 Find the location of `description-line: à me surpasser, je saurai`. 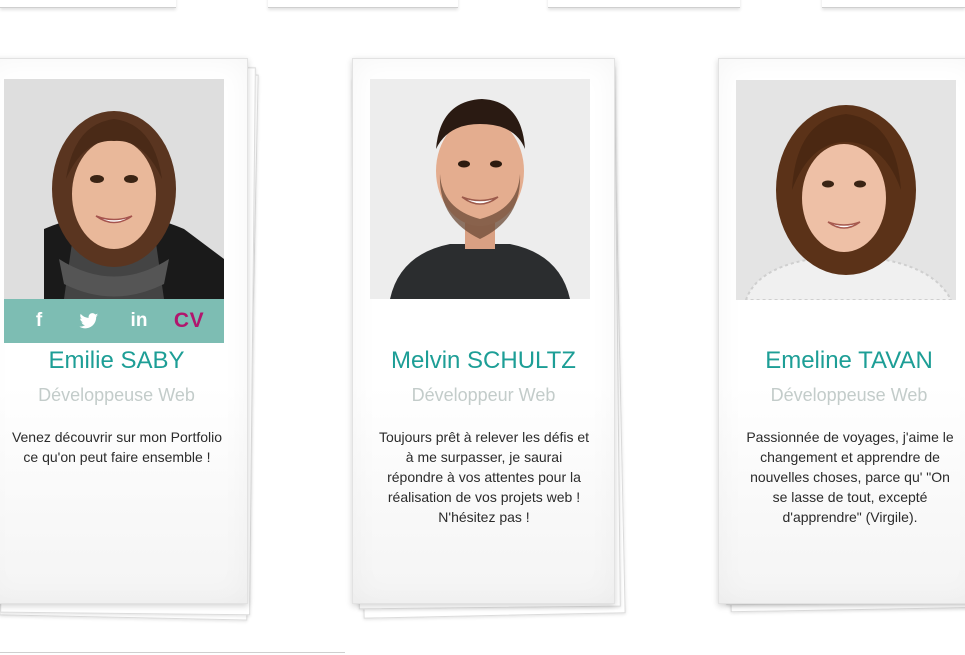

description-line: à me surpasser, je saurai is located at coordinates (484, 457).